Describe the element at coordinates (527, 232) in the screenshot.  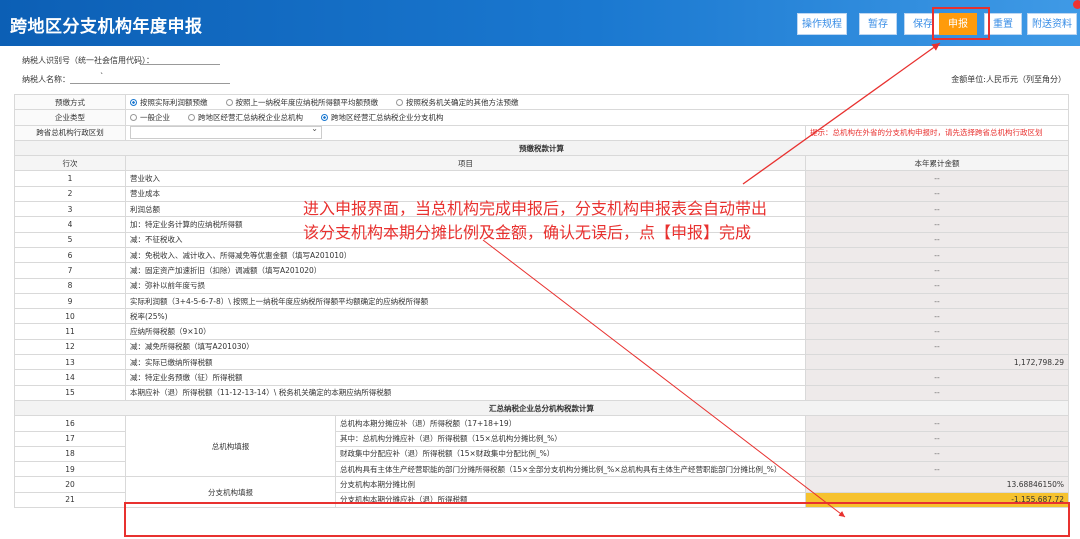
I see `annotation-line-2: 该分支机构本期分摊比例及金额，确认无误后，点【申报】完成` at that location.